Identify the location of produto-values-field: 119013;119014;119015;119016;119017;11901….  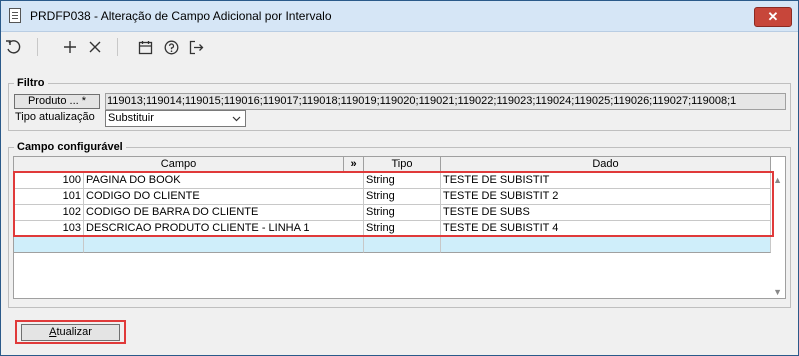
(445, 101).